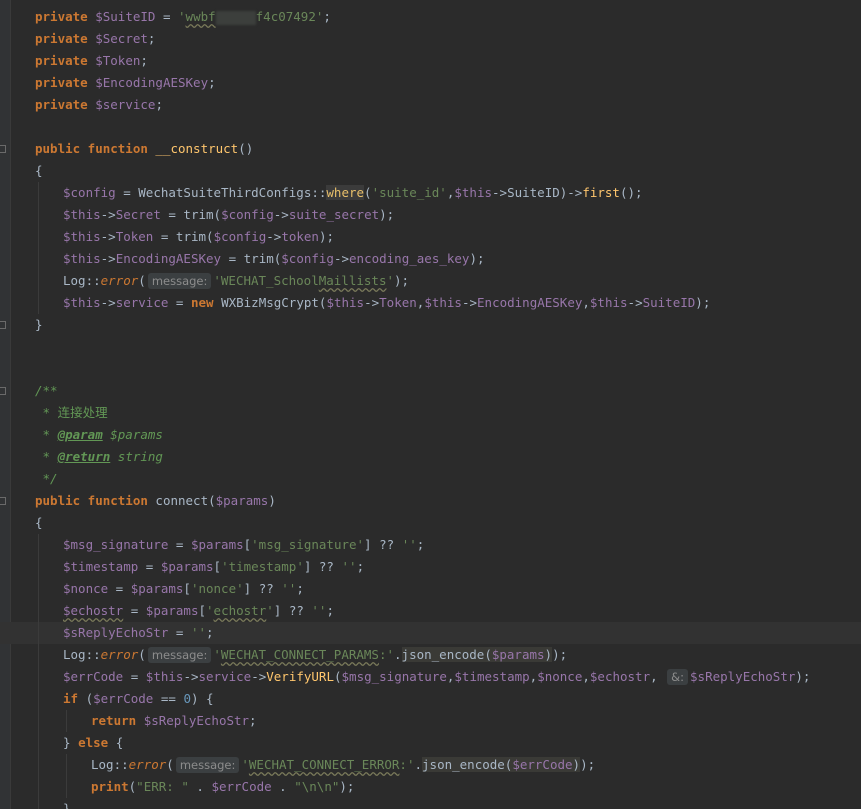 Image resolution: width=861 pixels, height=809 pixels. I want to click on code-token: Secret, so click(138, 214).